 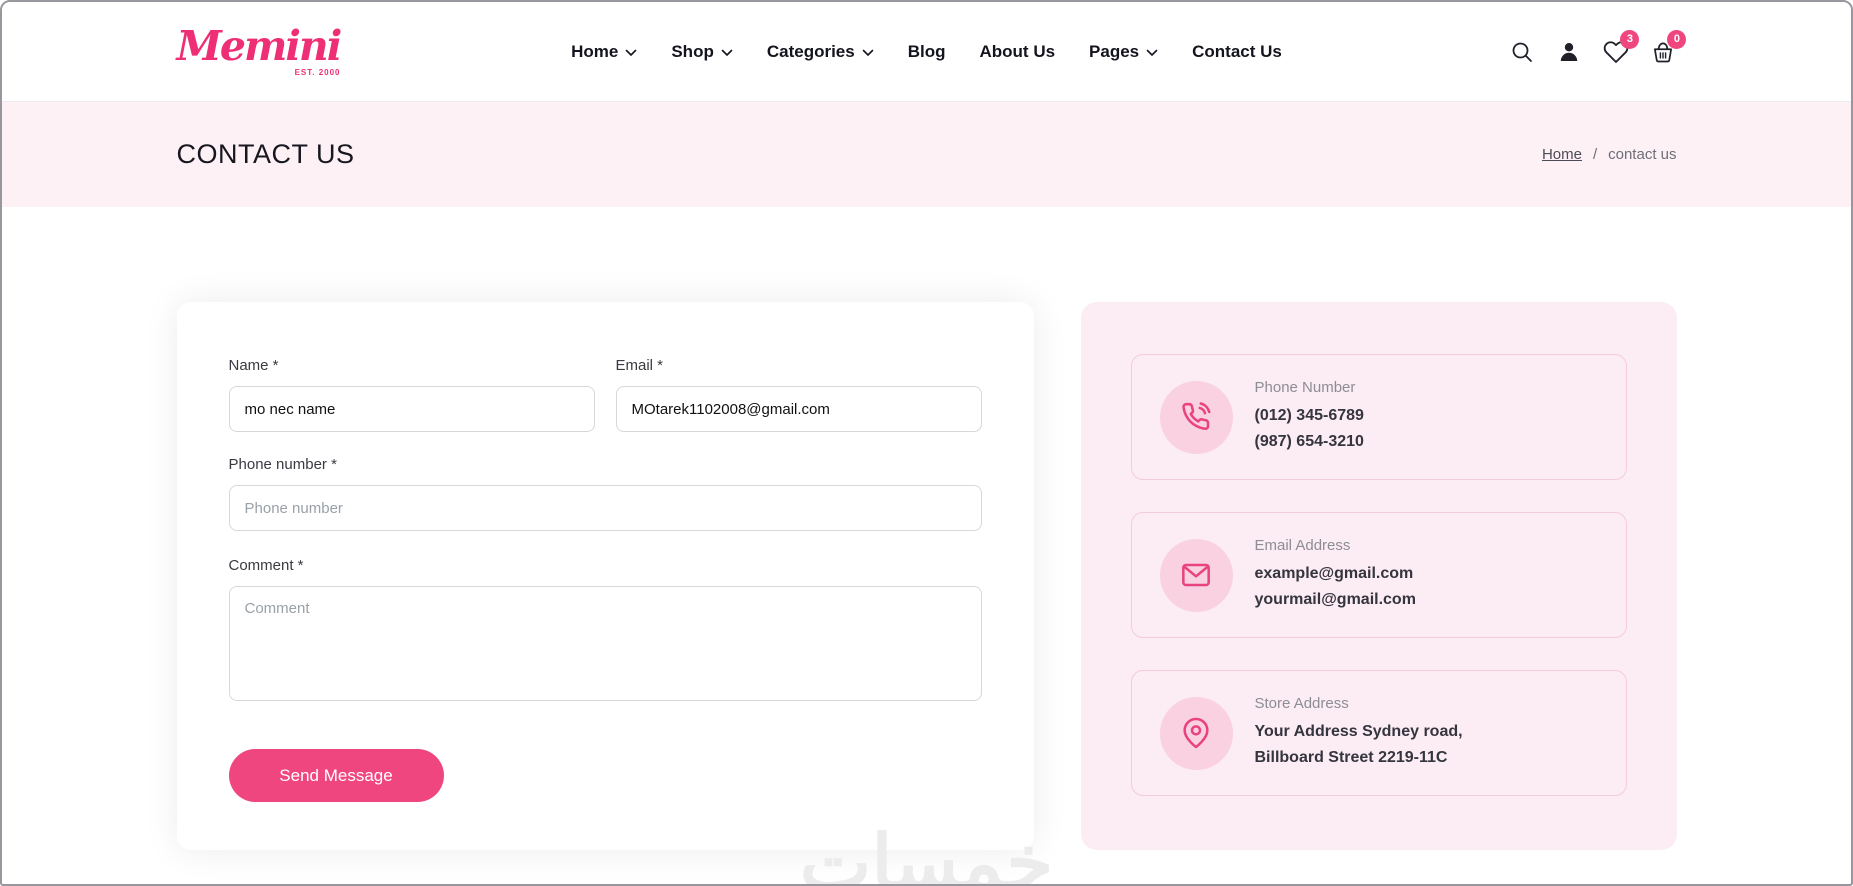 I want to click on info-title: Phone Number, so click(x=1305, y=388).